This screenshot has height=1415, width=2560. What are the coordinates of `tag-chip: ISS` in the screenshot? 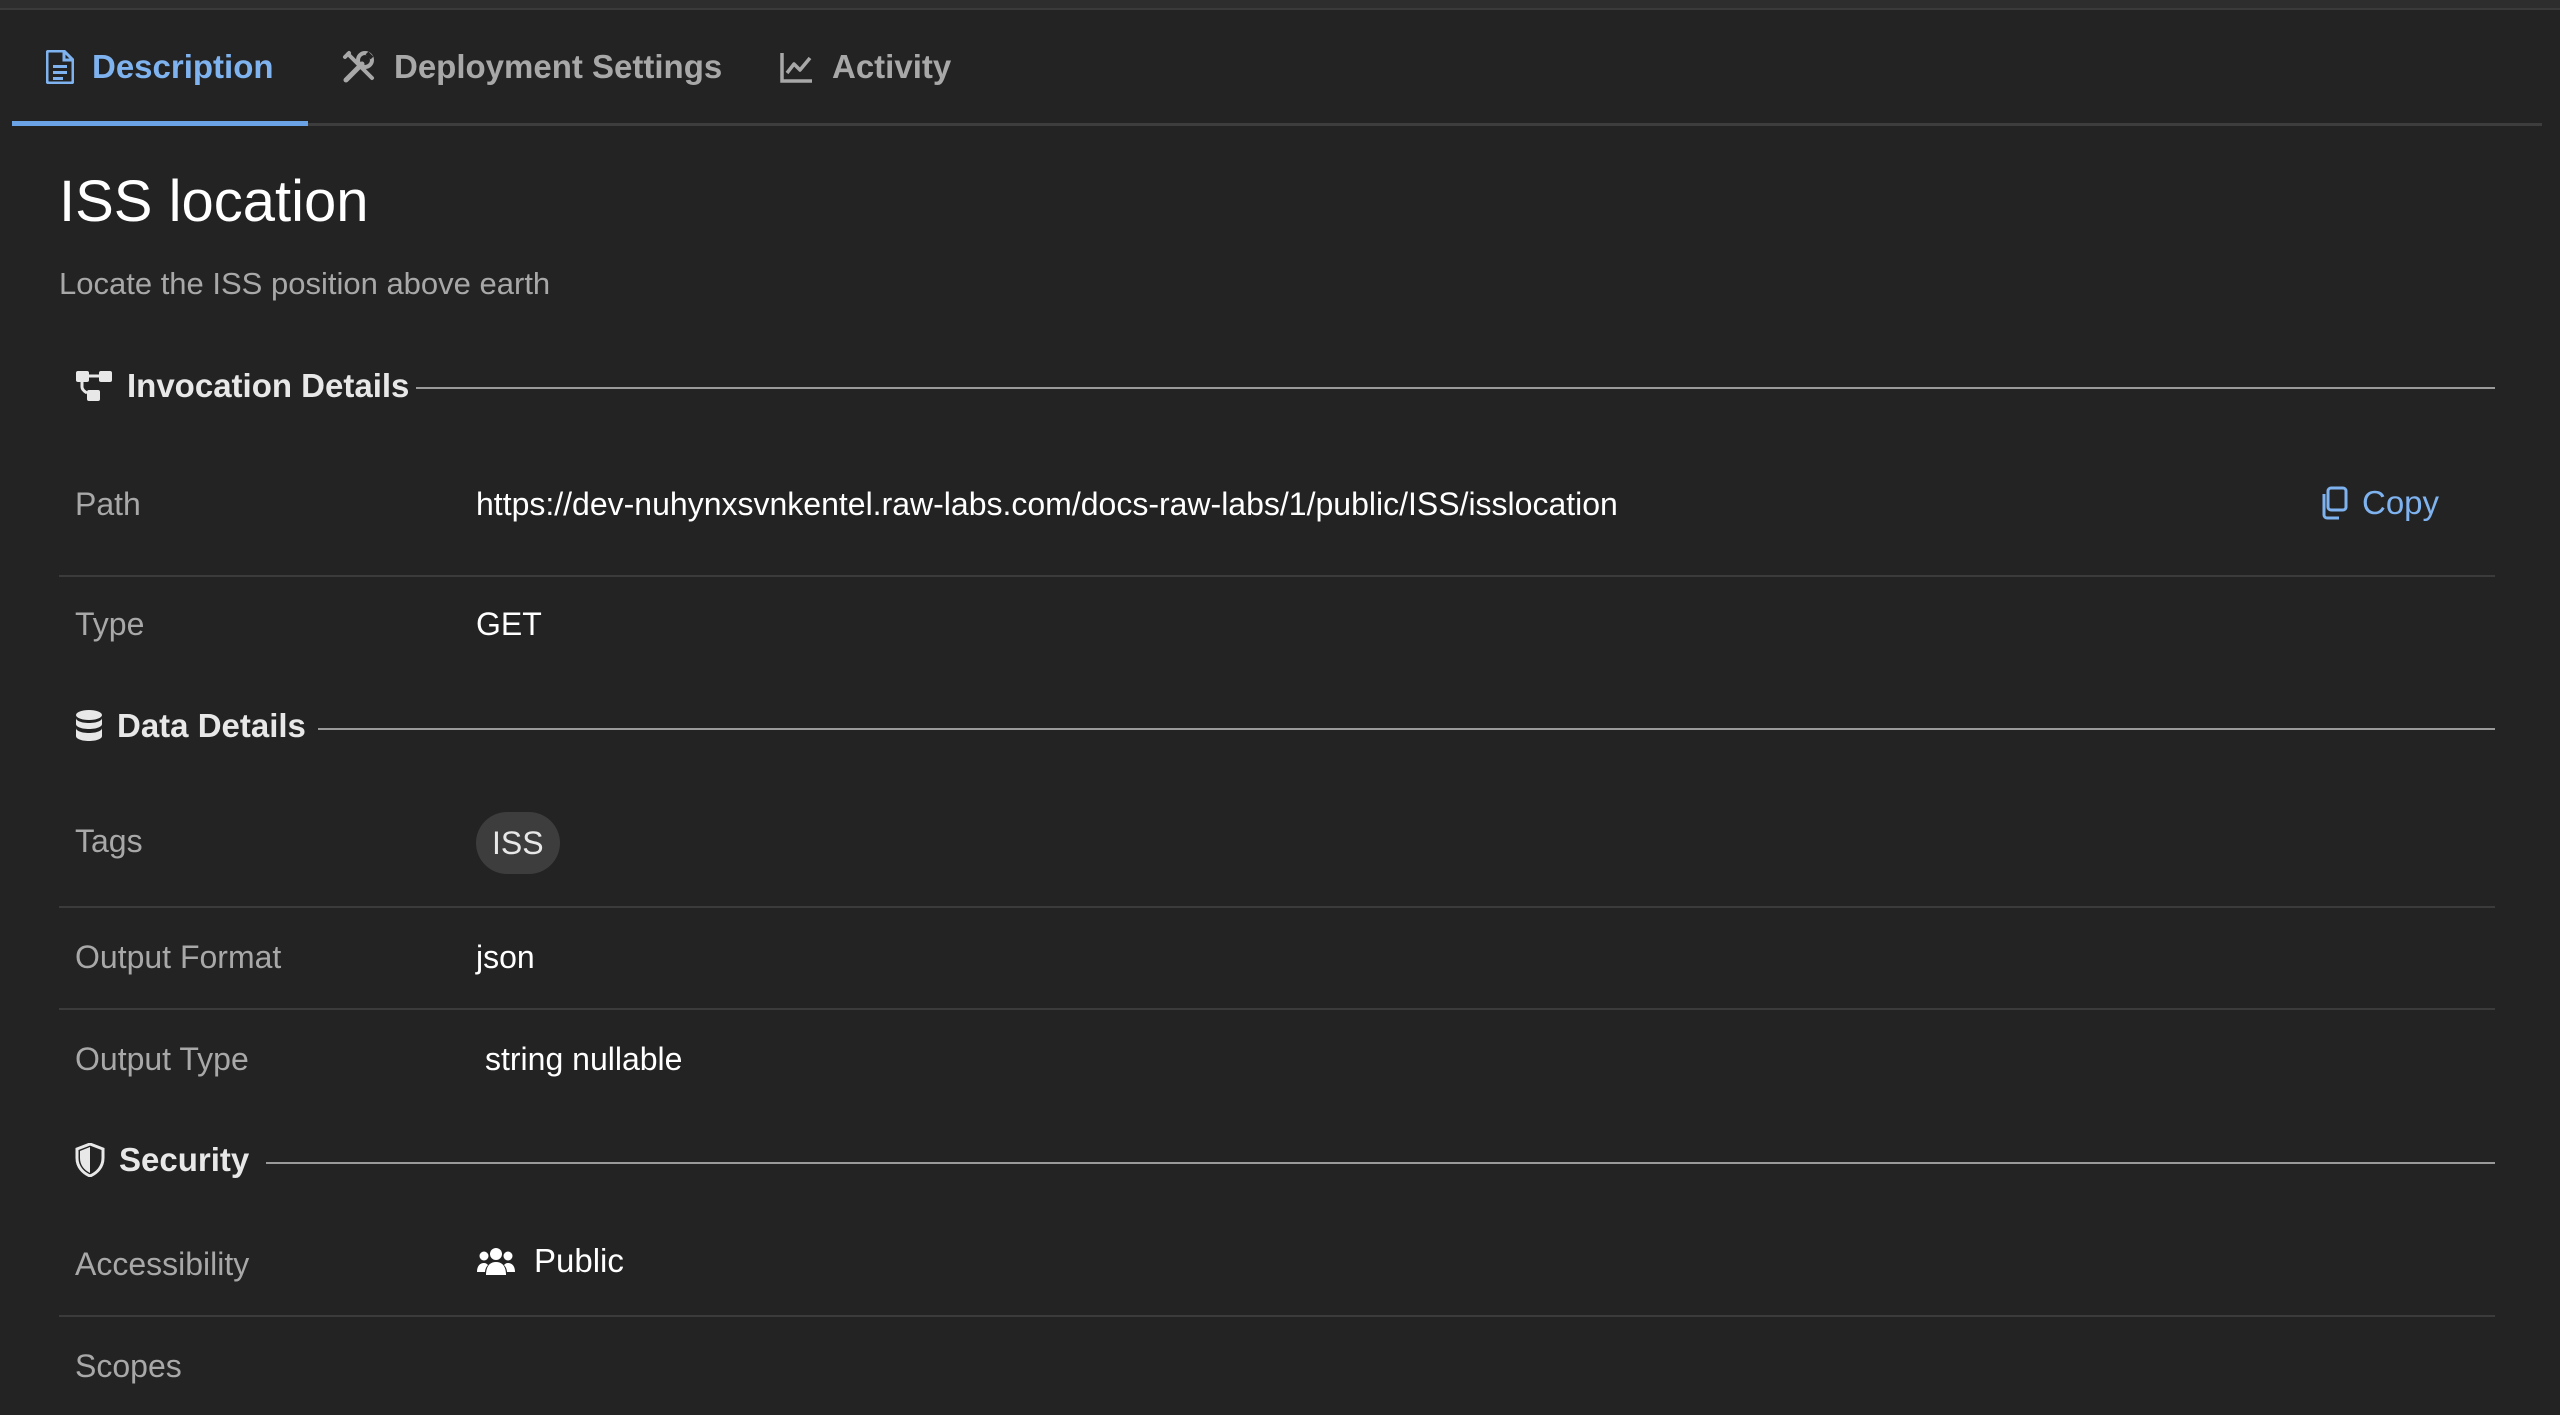 It's located at (518, 843).